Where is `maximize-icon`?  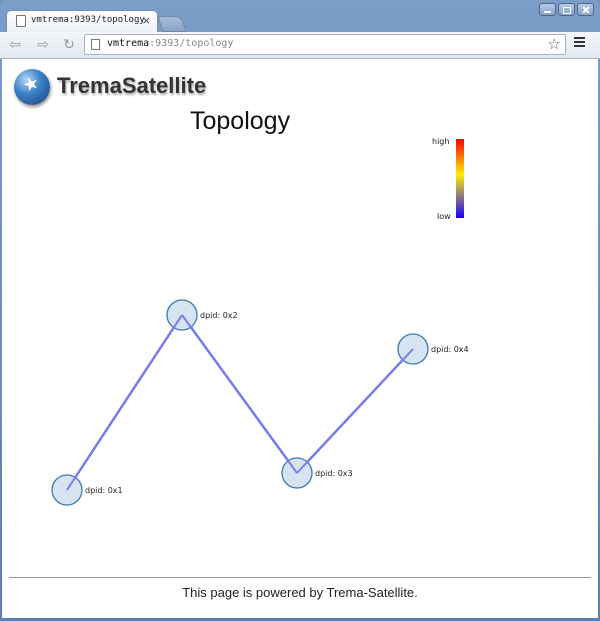 maximize-icon is located at coordinates (566, 9).